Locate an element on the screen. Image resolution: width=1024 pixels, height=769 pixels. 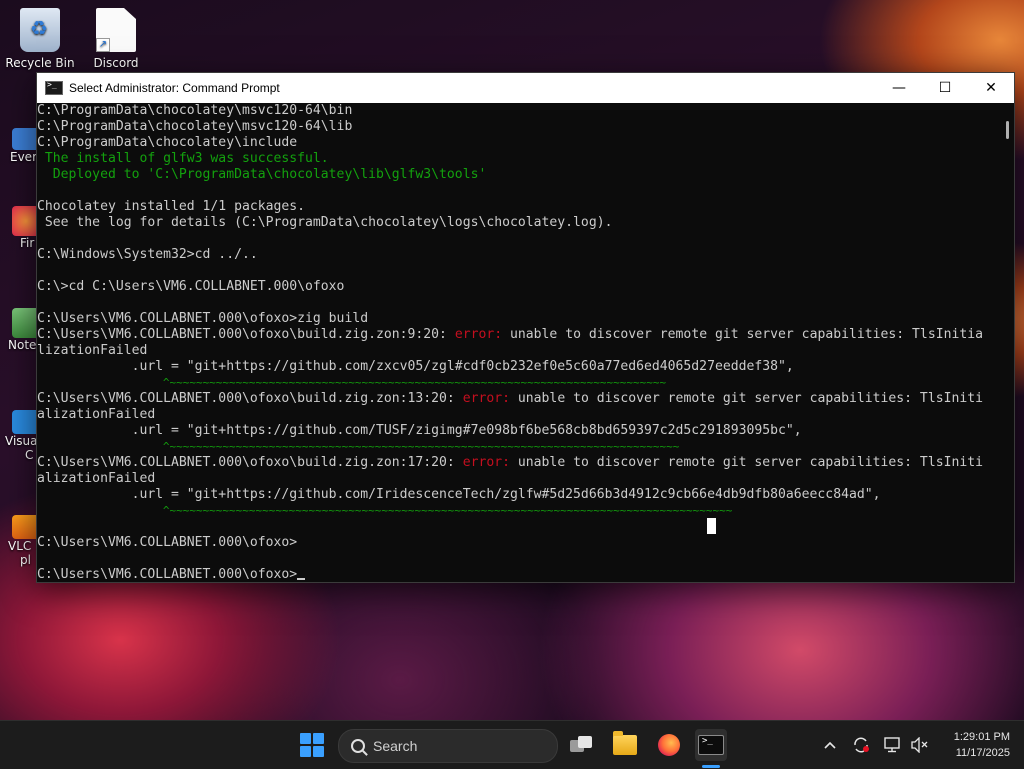
console-text: C:\ProgramData\chocolatey\include is located at coordinates (167, 142).